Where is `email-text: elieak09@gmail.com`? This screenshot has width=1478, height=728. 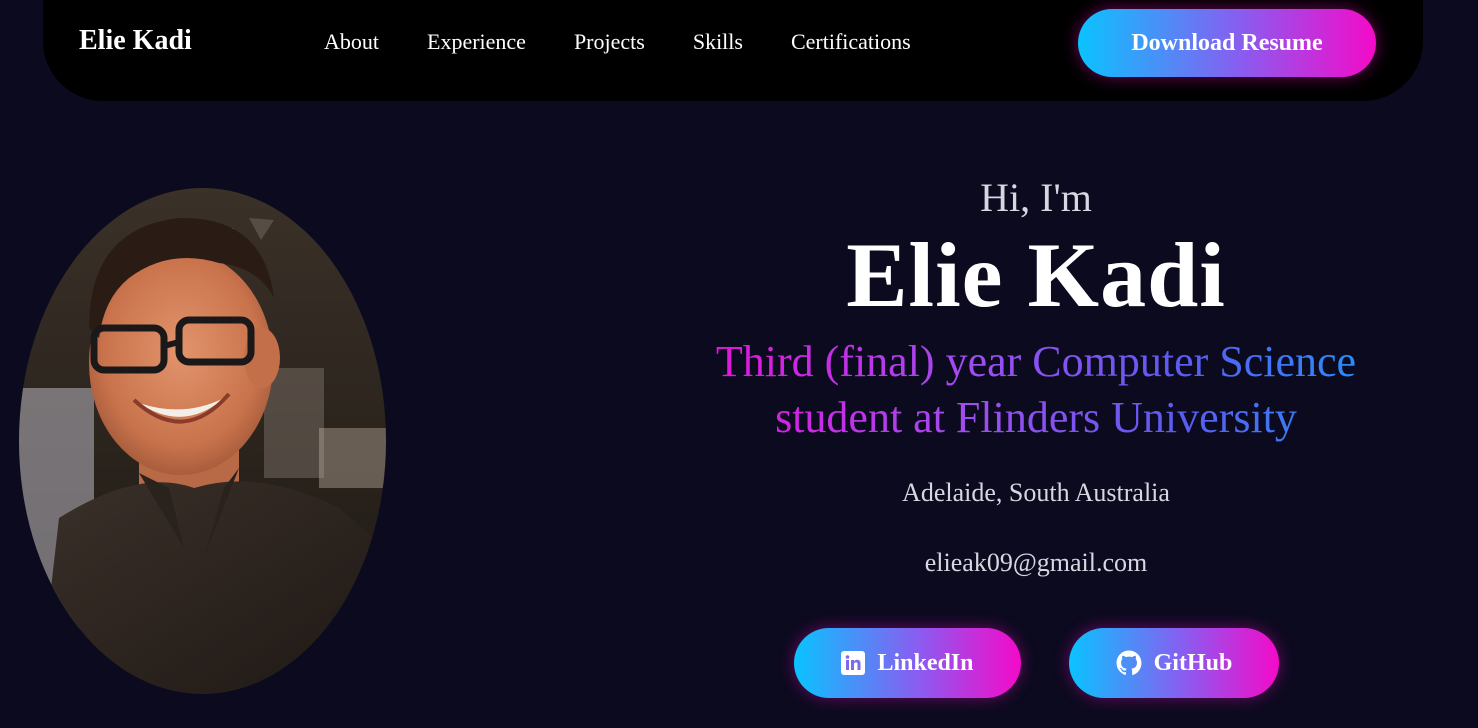
email-text: elieak09@gmail.com is located at coordinates (1036, 563).